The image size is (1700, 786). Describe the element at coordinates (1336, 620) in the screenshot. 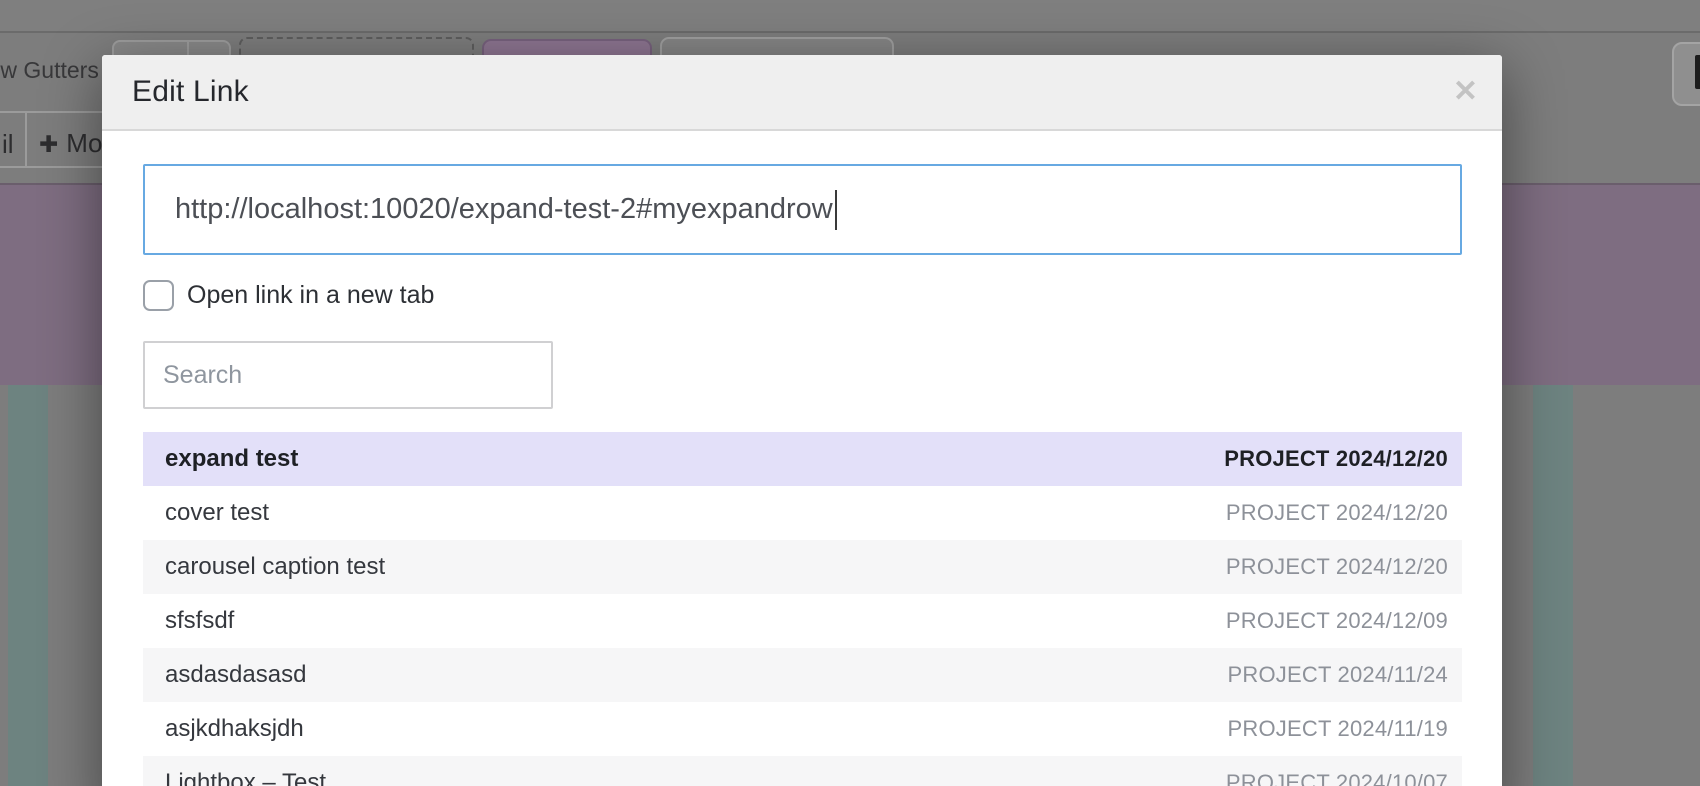

I see `result-meta: PROJECT 2024/12/09` at that location.